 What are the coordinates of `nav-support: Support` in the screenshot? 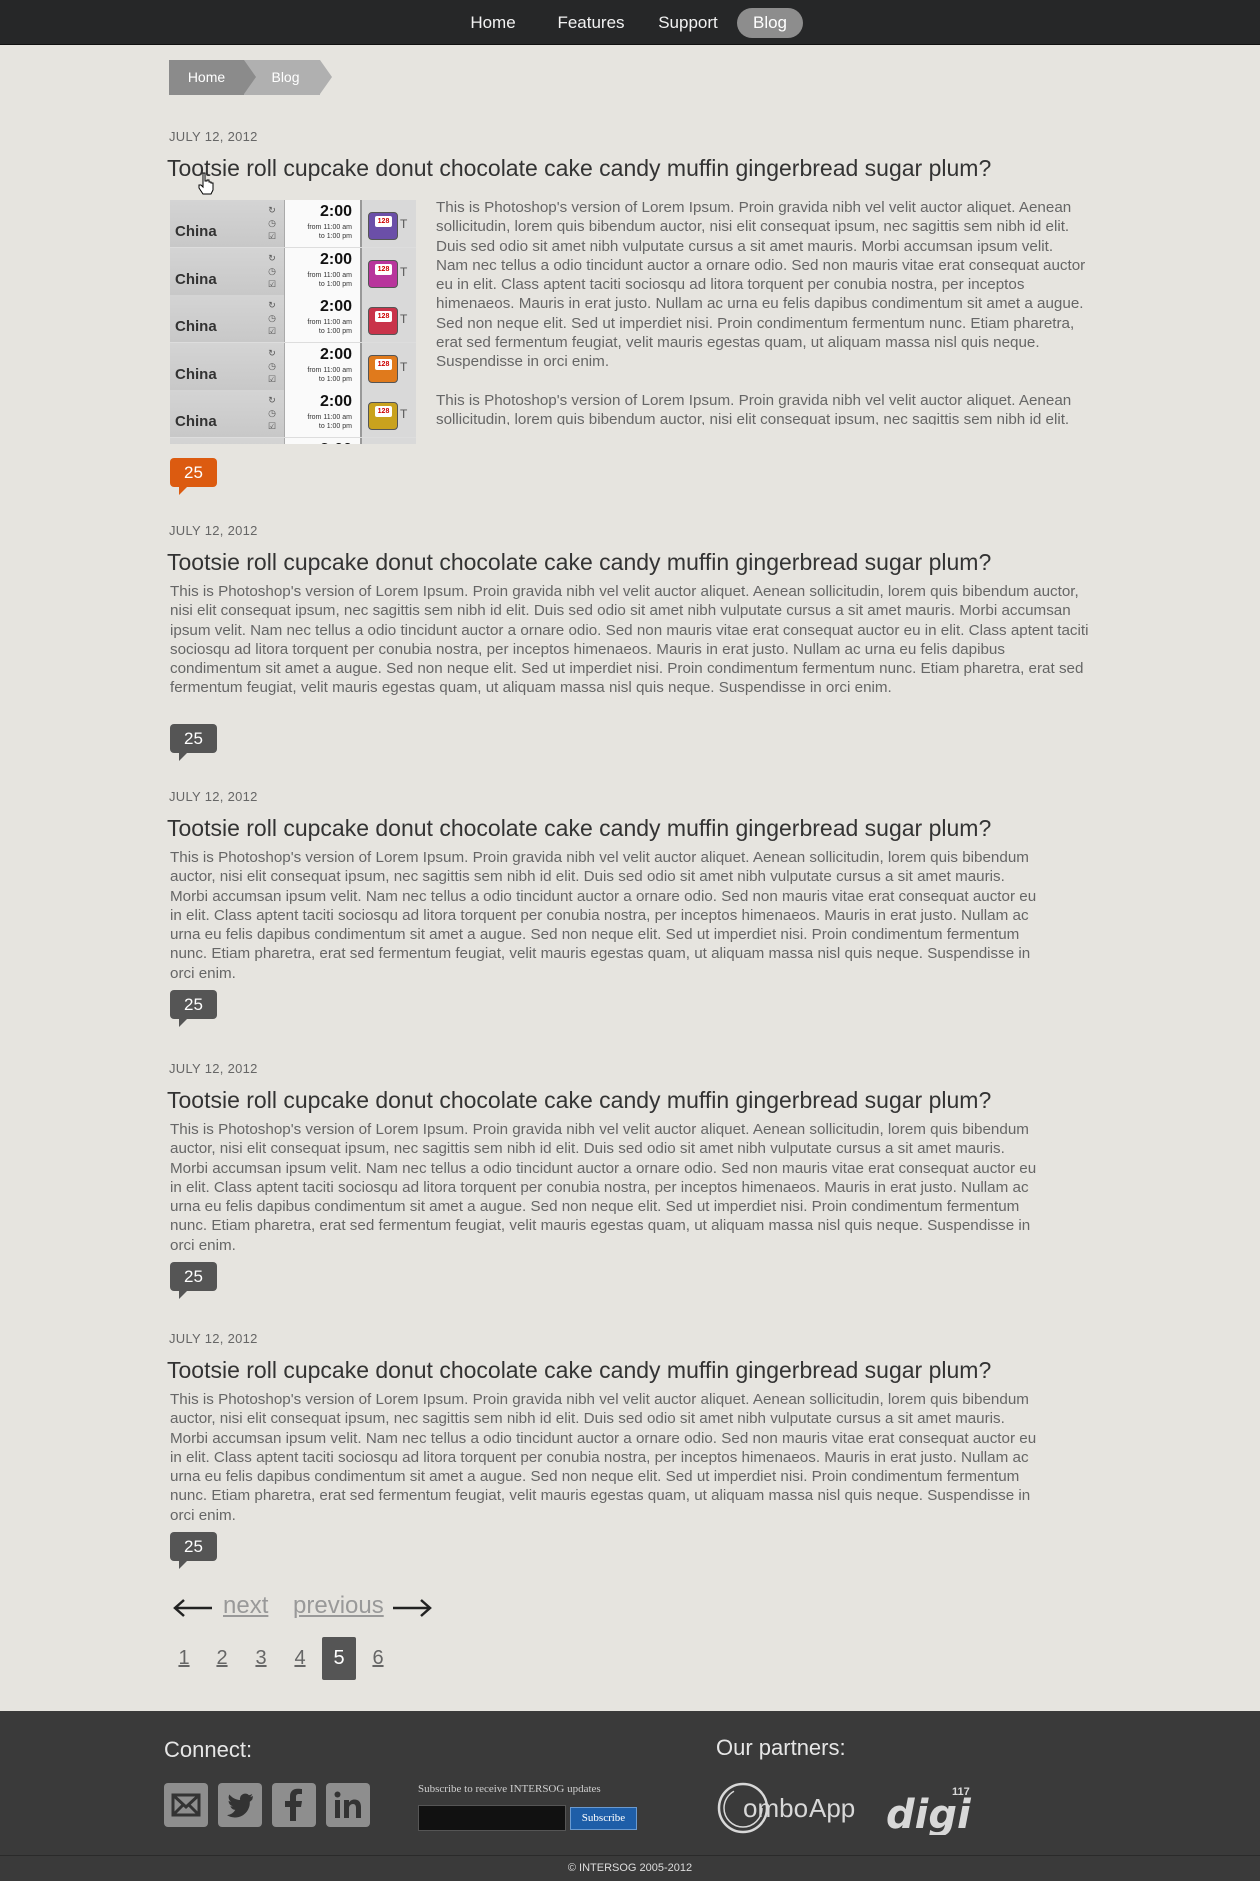 It's located at (688, 23).